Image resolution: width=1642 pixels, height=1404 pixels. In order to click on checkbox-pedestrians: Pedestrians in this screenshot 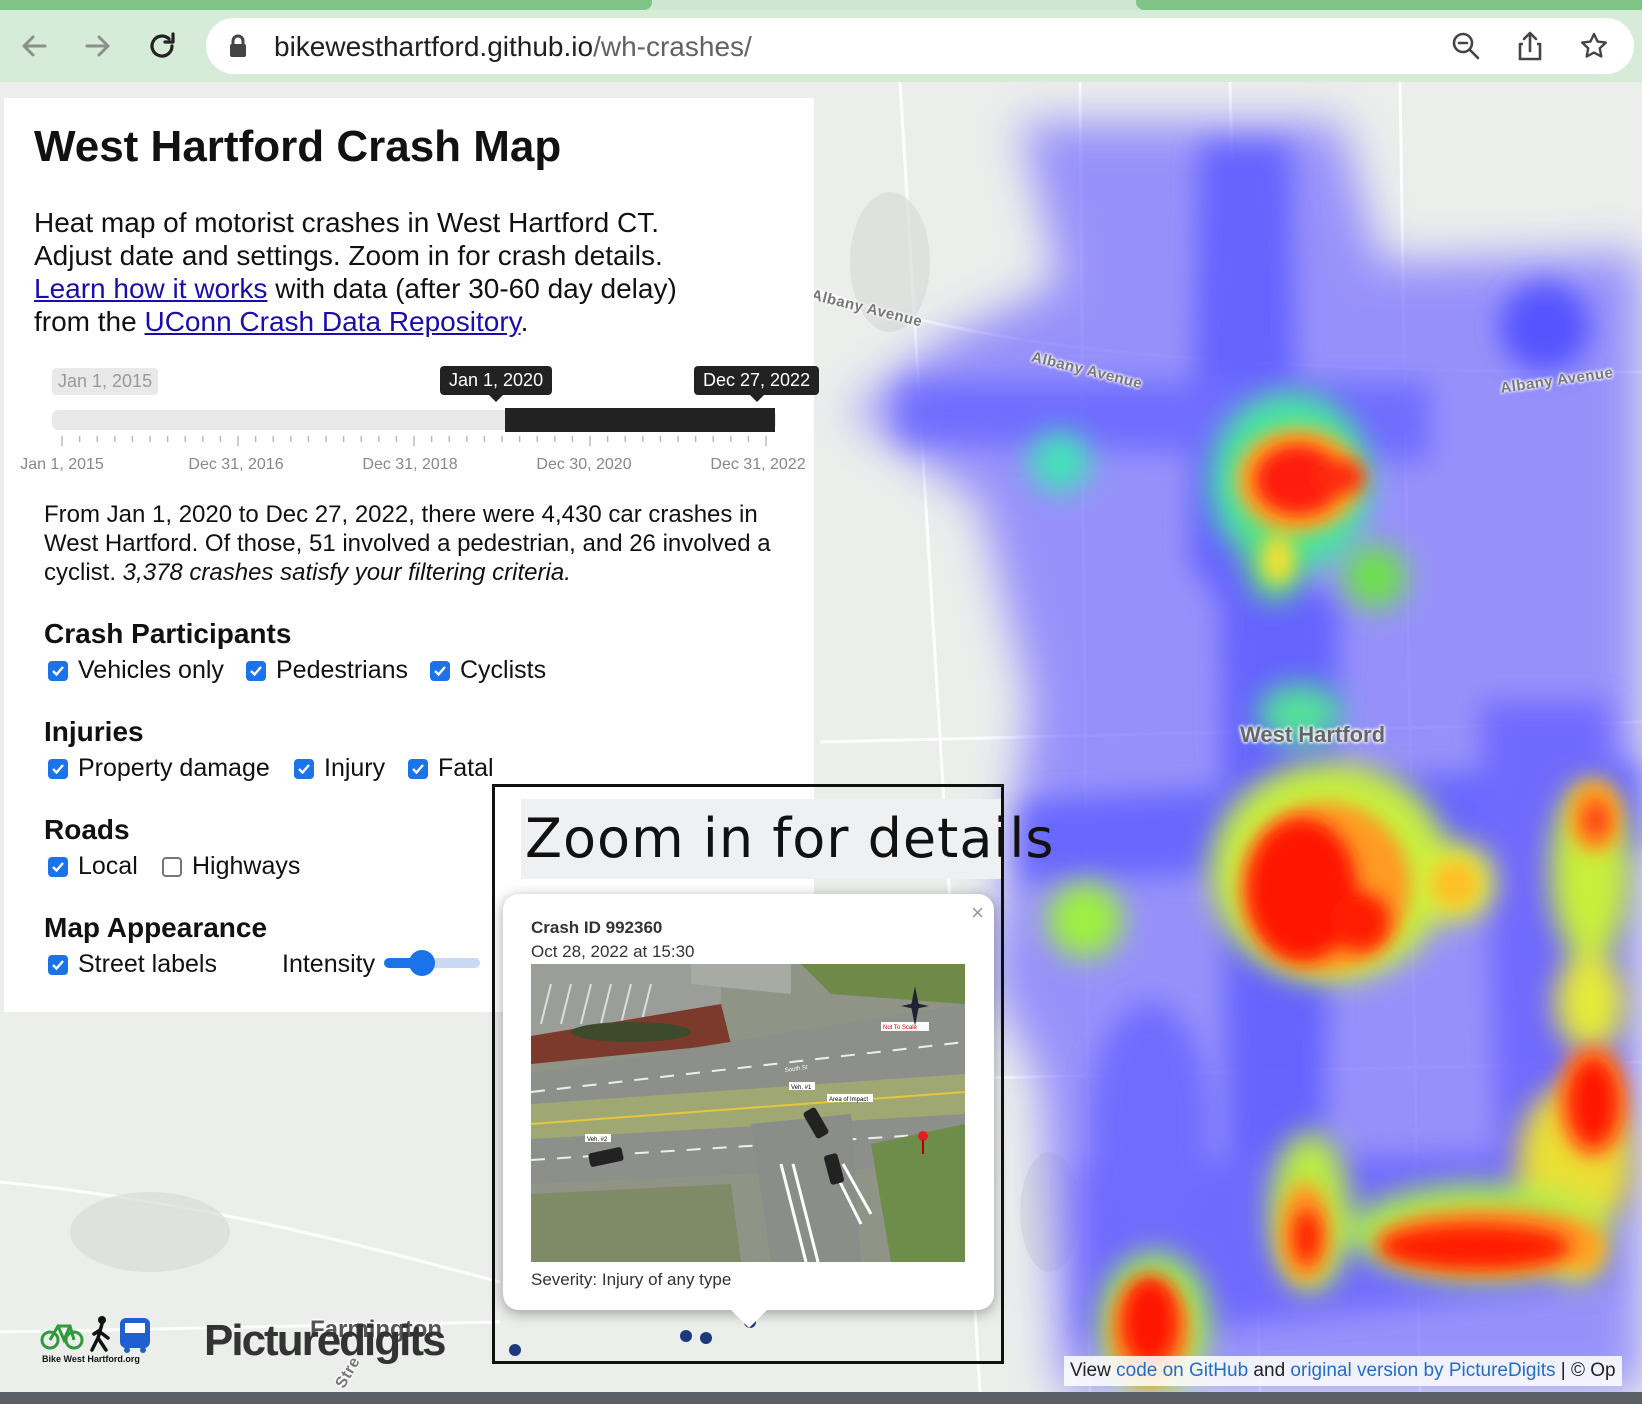, I will do `click(327, 670)`.